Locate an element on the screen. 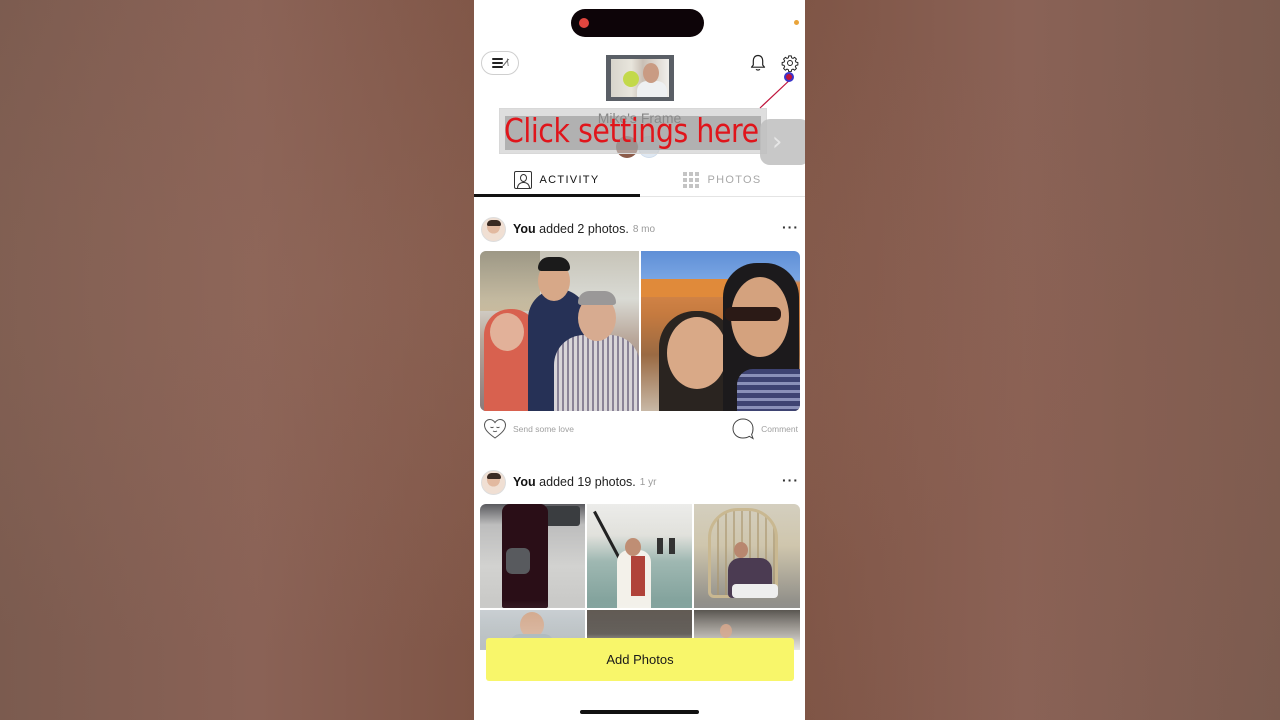 Image resolution: width=1280 pixels, height=720 pixels. chevron-right-icon: › is located at coordinates (777, 142).